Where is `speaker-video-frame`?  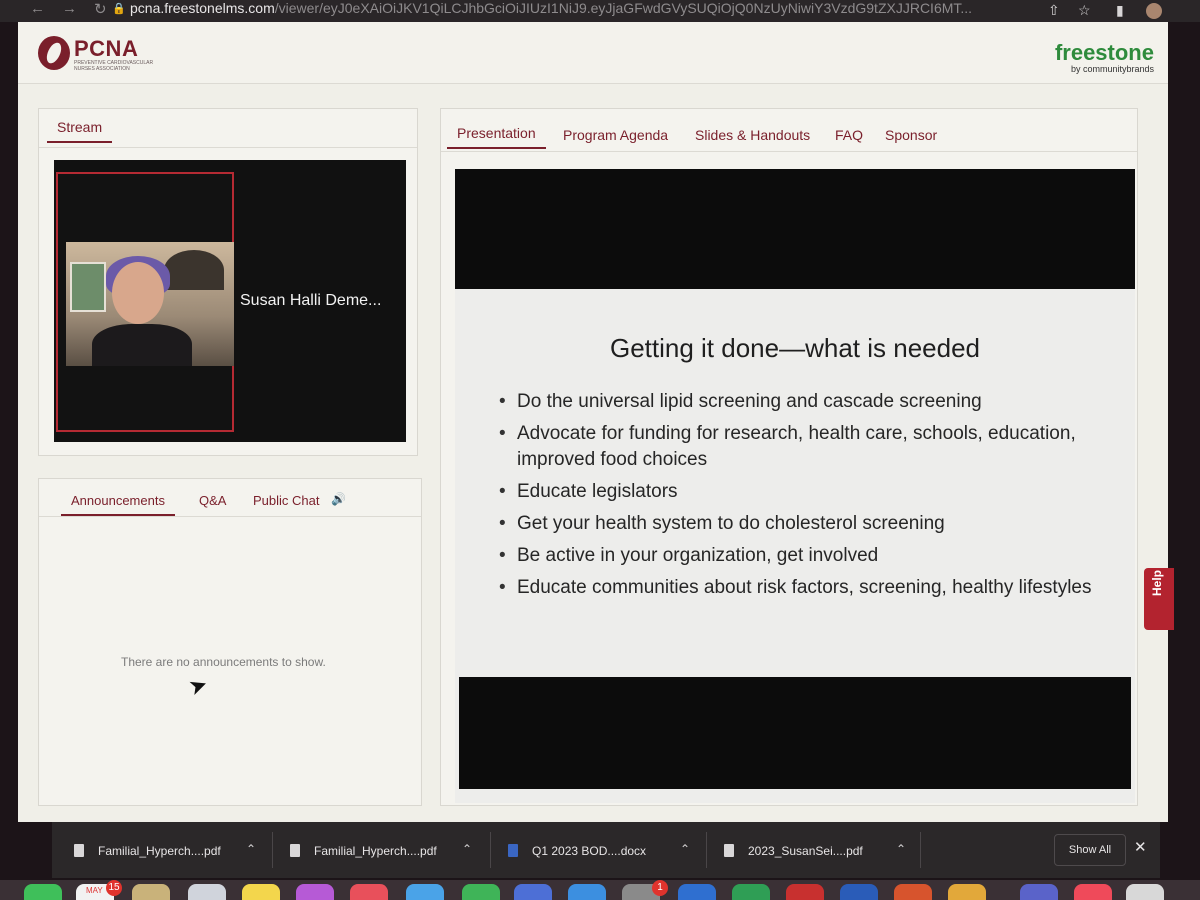
speaker-video-frame is located at coordinates (150, 304).